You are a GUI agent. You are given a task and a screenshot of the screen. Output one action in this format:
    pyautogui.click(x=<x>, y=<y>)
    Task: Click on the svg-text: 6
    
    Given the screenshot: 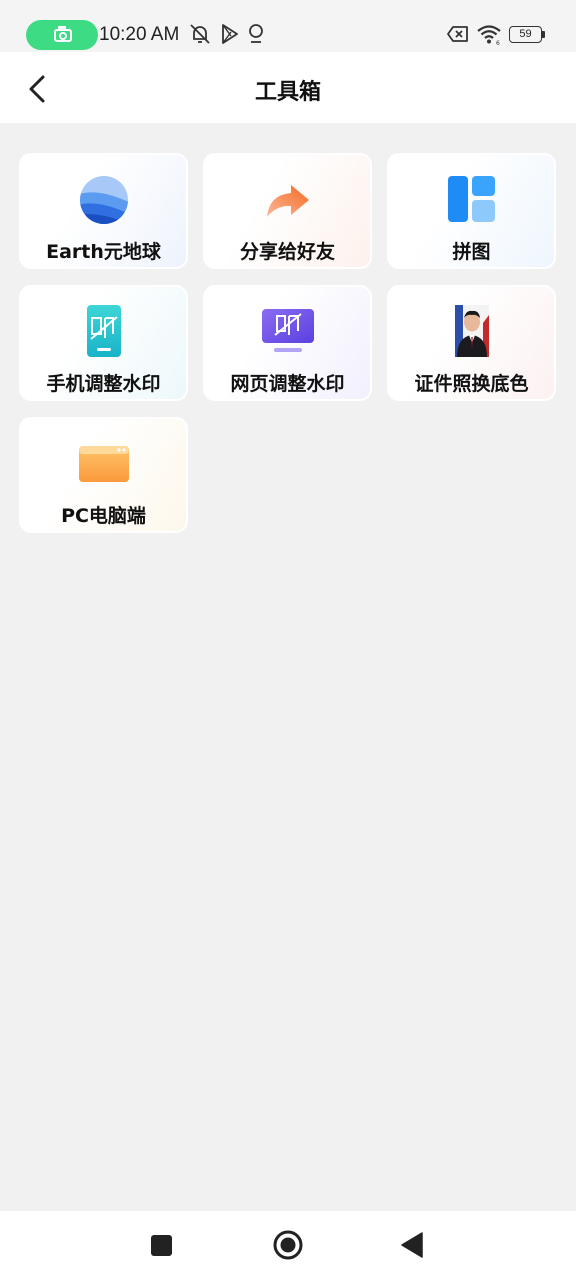 What is the action you would take?
    pyautogui.click(x=498, y=43)
    